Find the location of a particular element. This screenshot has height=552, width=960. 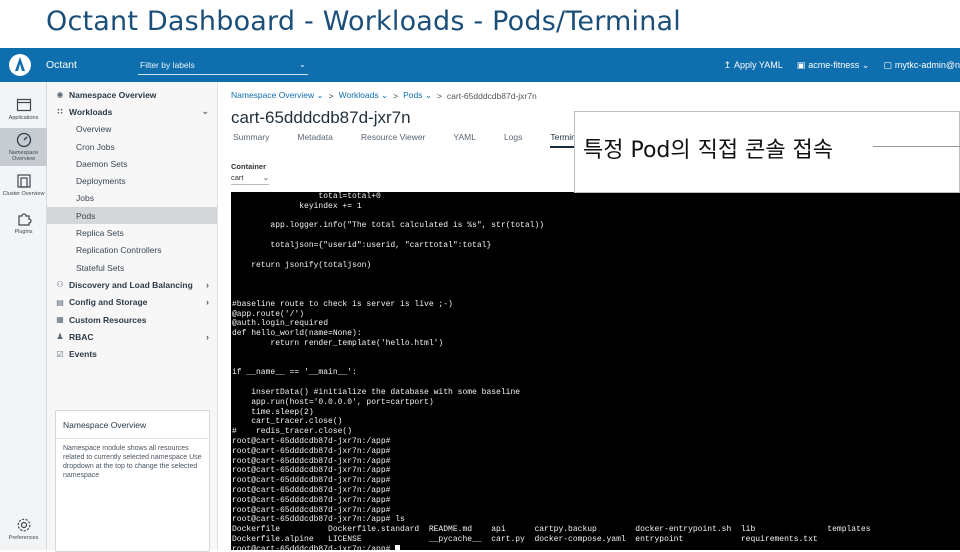

tab-yaml: YAML is located at coordinates (464, 140).